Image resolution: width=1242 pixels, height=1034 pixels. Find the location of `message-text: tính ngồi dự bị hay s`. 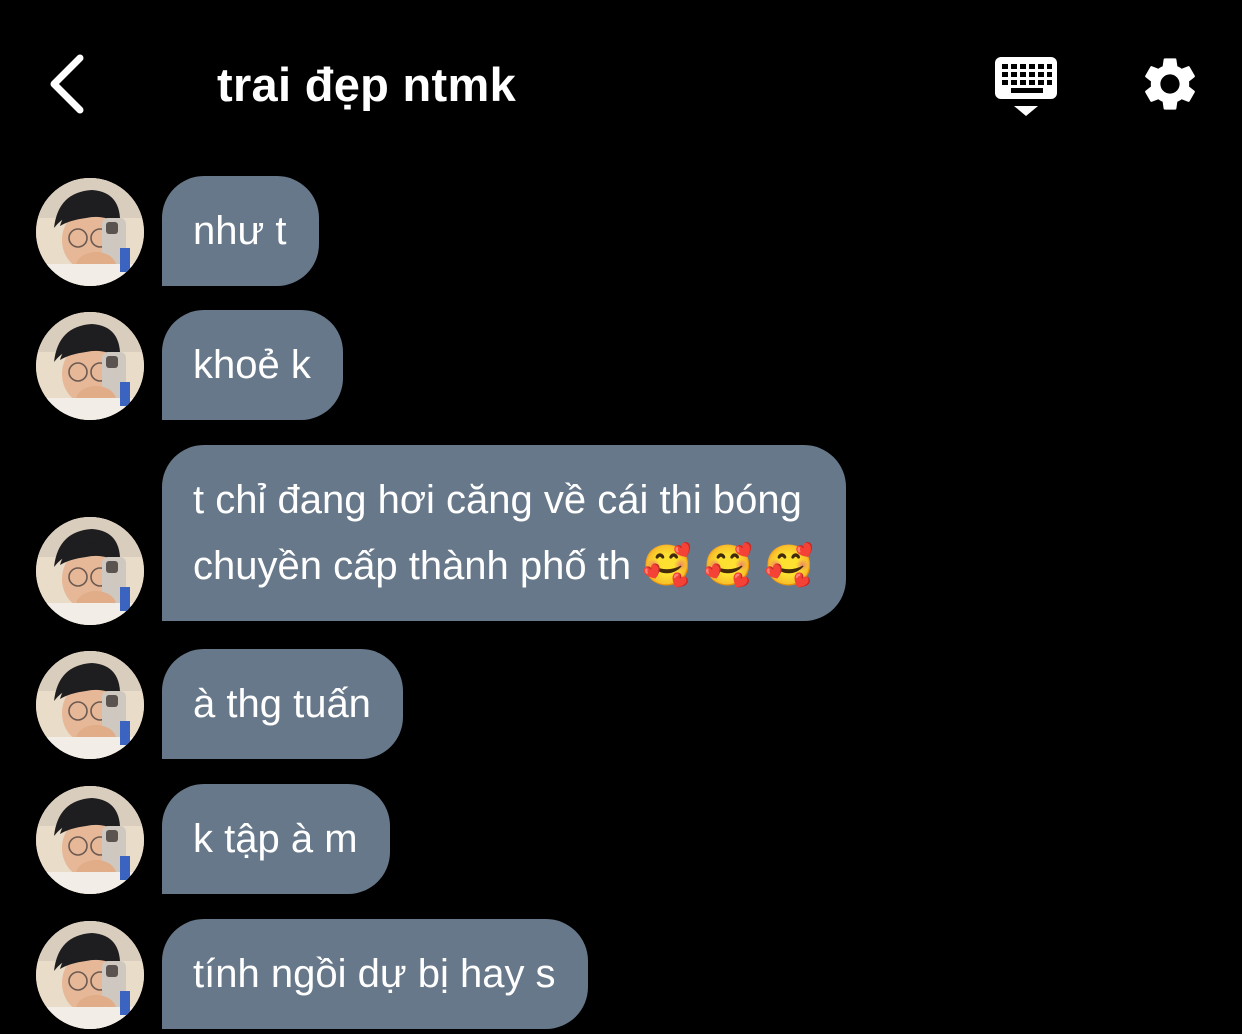

message-text: tính ngồi dự bị hay s is located at coordinates (374, 974).